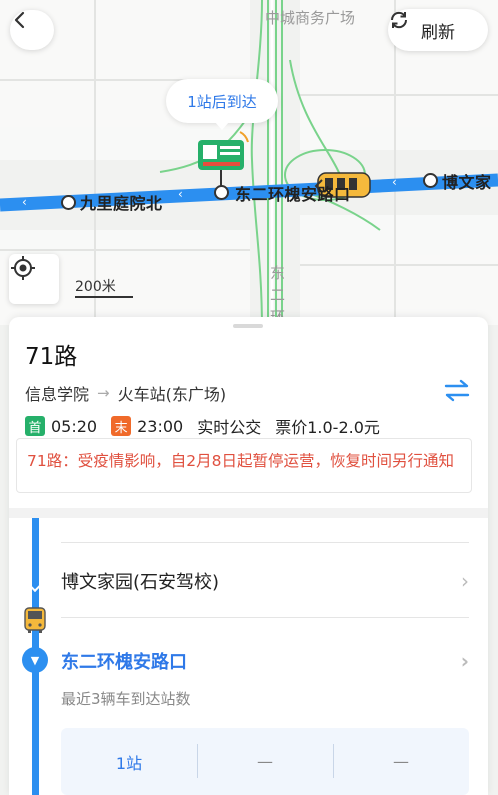 This screenshot has height=795, width=498. Describe the element at coordinates (399, 20) in the screenshot. I see `refresh-icon` at that location.